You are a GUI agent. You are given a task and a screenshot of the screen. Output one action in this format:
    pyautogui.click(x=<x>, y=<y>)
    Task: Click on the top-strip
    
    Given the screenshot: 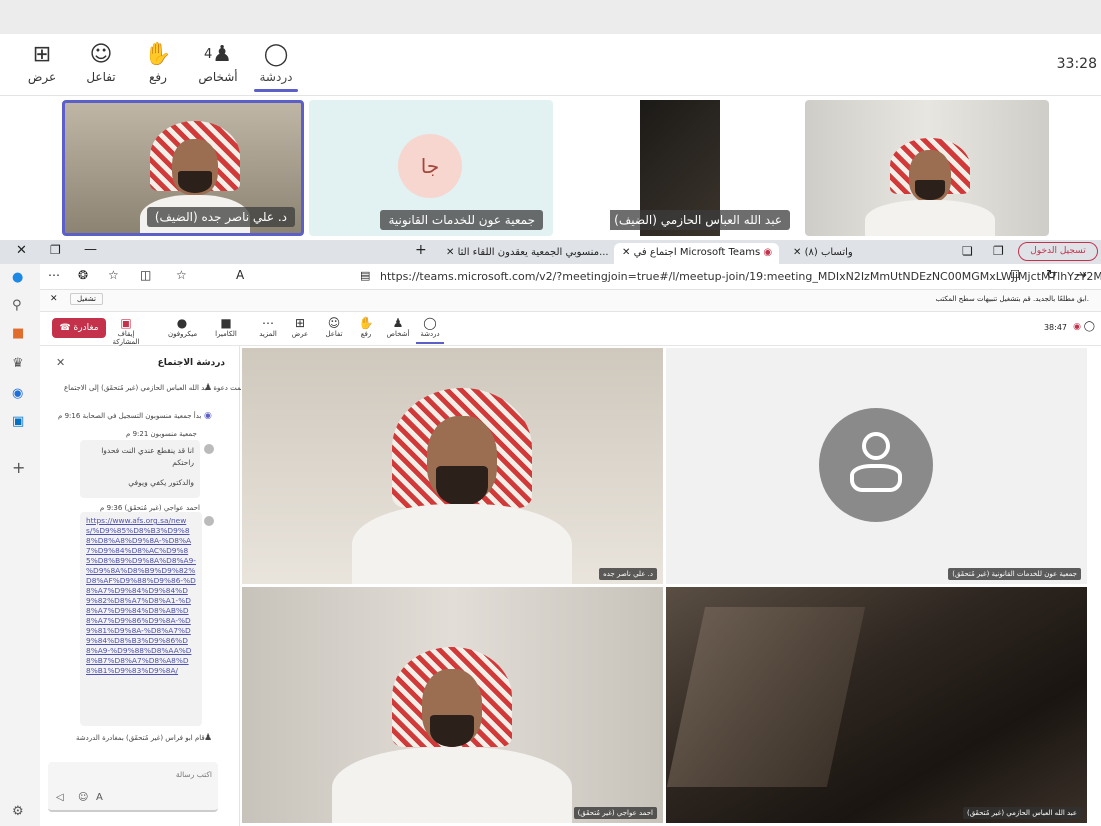 What is the action you would take?
    pyautogui.click(x=550, y=17)
    